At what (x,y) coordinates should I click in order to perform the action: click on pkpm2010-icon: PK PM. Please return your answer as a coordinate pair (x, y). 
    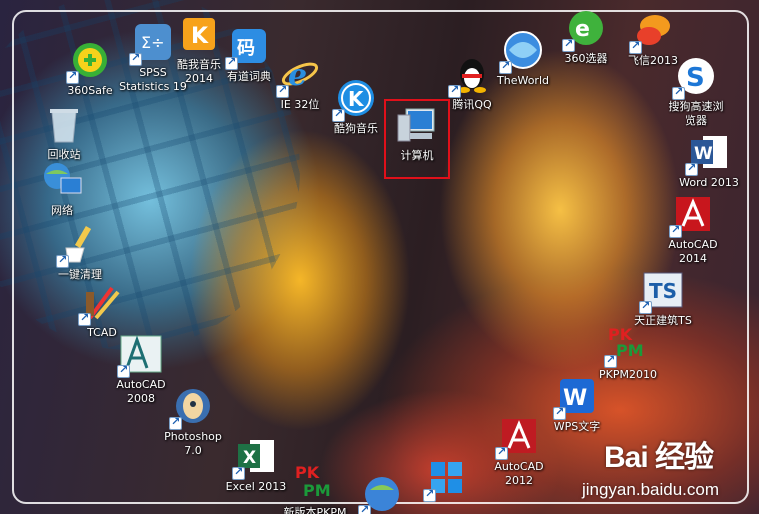
    Looking at the image, I should click on (627, 345).